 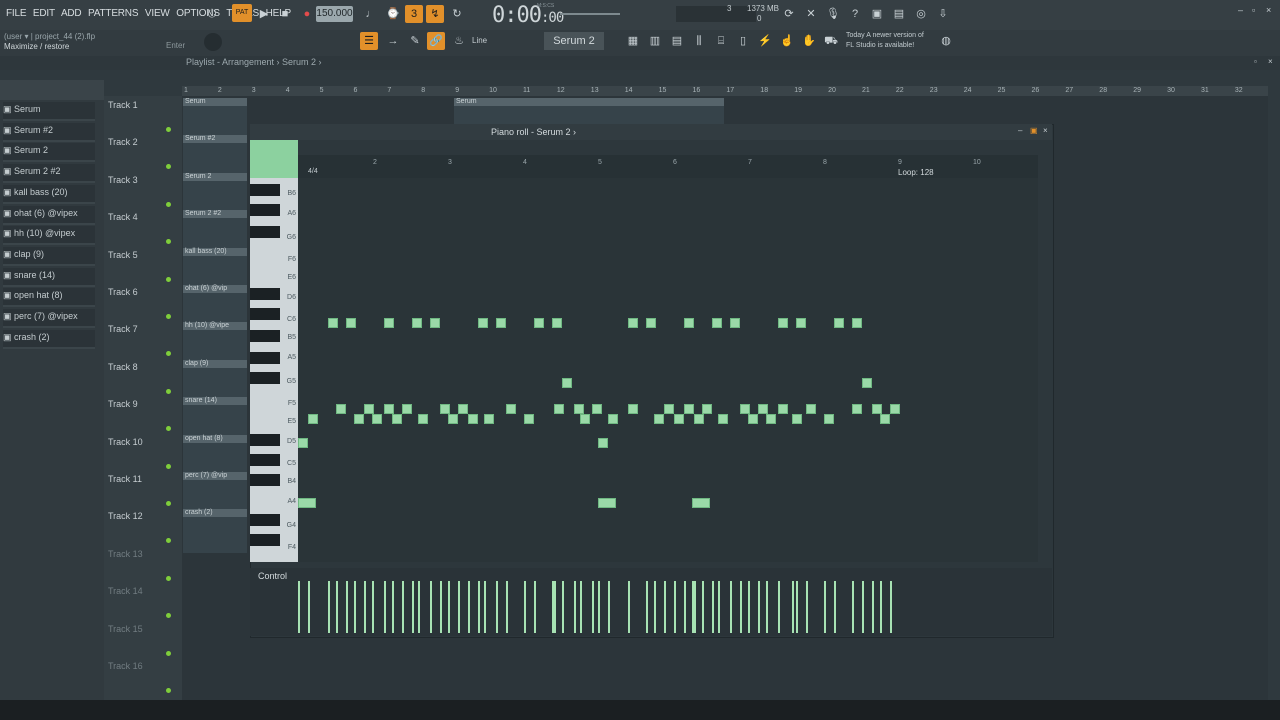 I want to click on touch-icon: ☝, so click(x=787, y=41).